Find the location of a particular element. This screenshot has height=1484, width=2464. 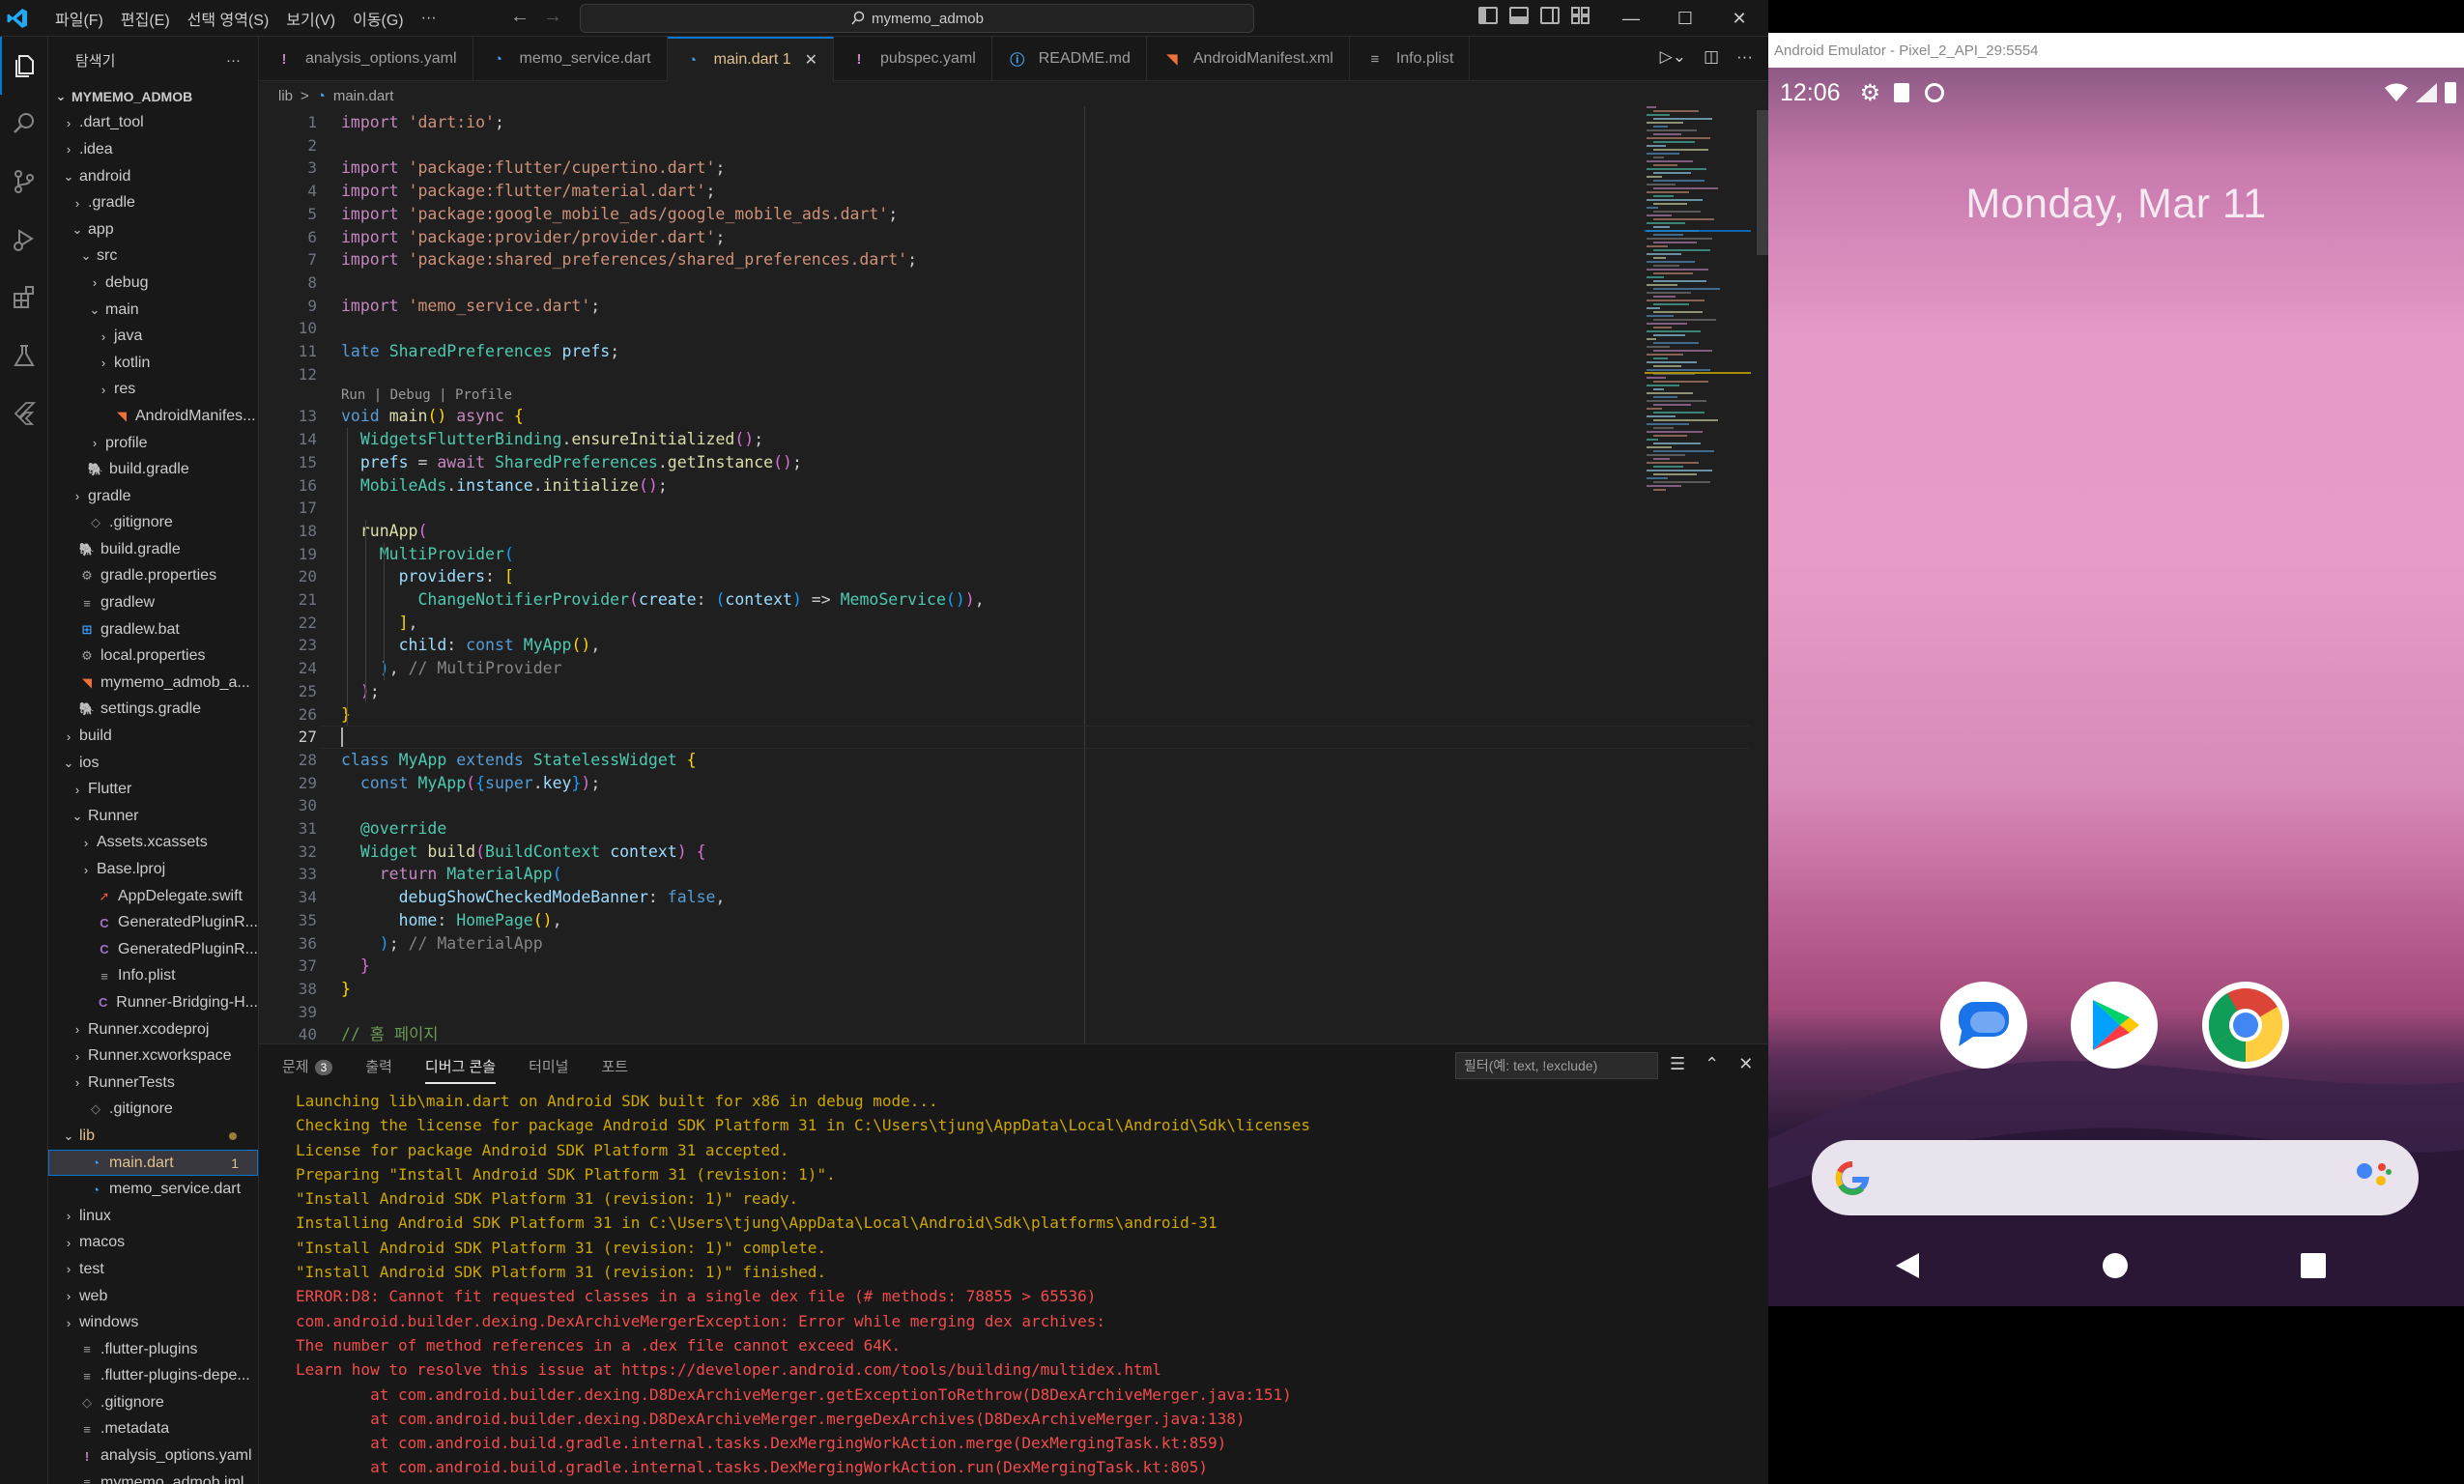

tree-file: ➚ AppDelegate.swift is located at coordinates (153, 897).